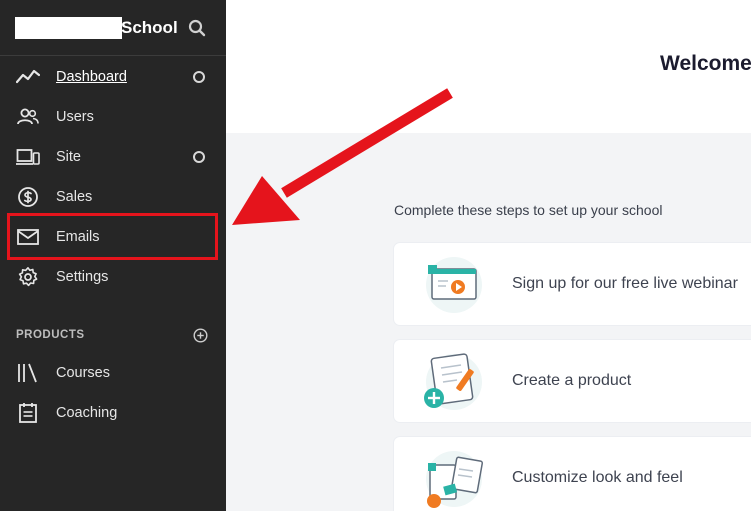  Describe the element at coordinates (113, 277) in the screenshot. I see `sidebar-item-settings: Settings` at that location.